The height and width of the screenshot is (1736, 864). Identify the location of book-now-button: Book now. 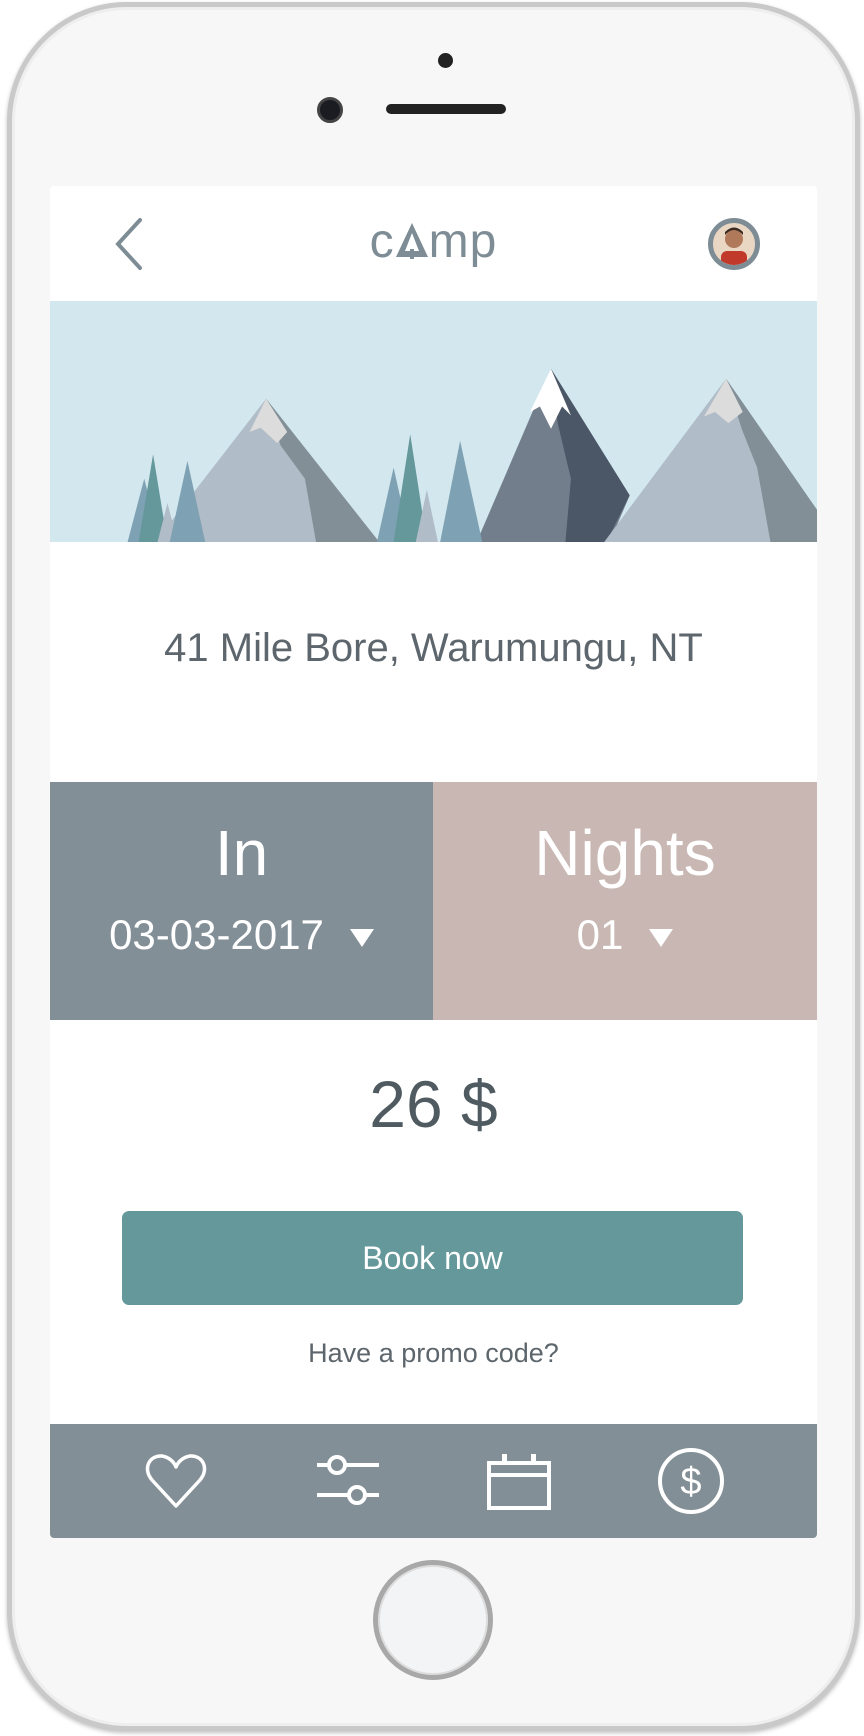
(432, 1258).